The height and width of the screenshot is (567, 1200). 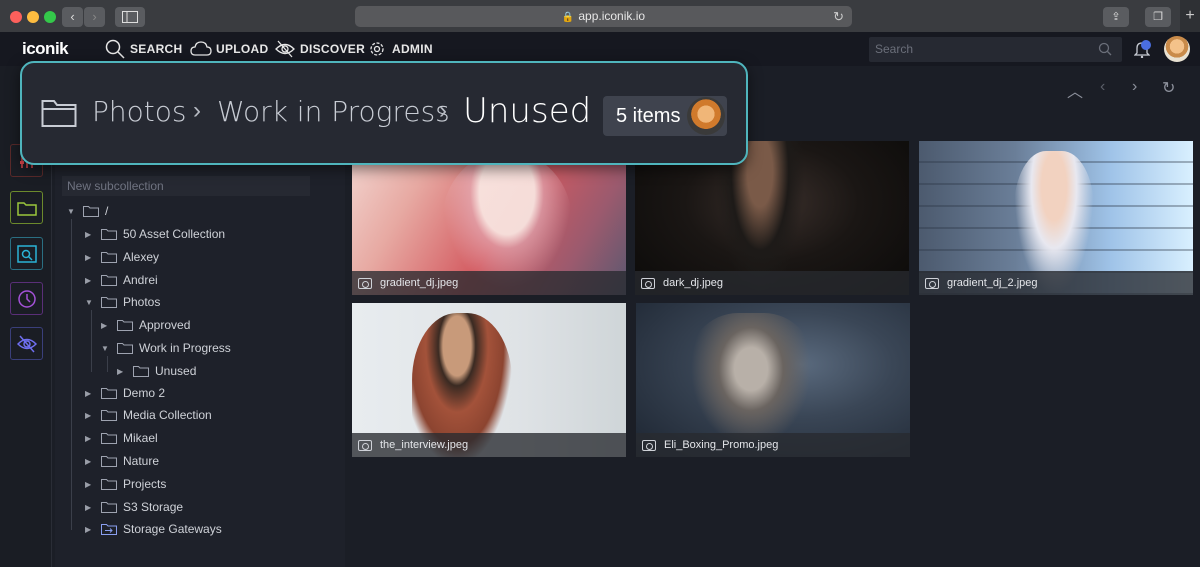 What do you see at coordinates (185, 348) in the screenshot?
I see `tree-item-label: Work in Progress` at bounding box center [185, 348].